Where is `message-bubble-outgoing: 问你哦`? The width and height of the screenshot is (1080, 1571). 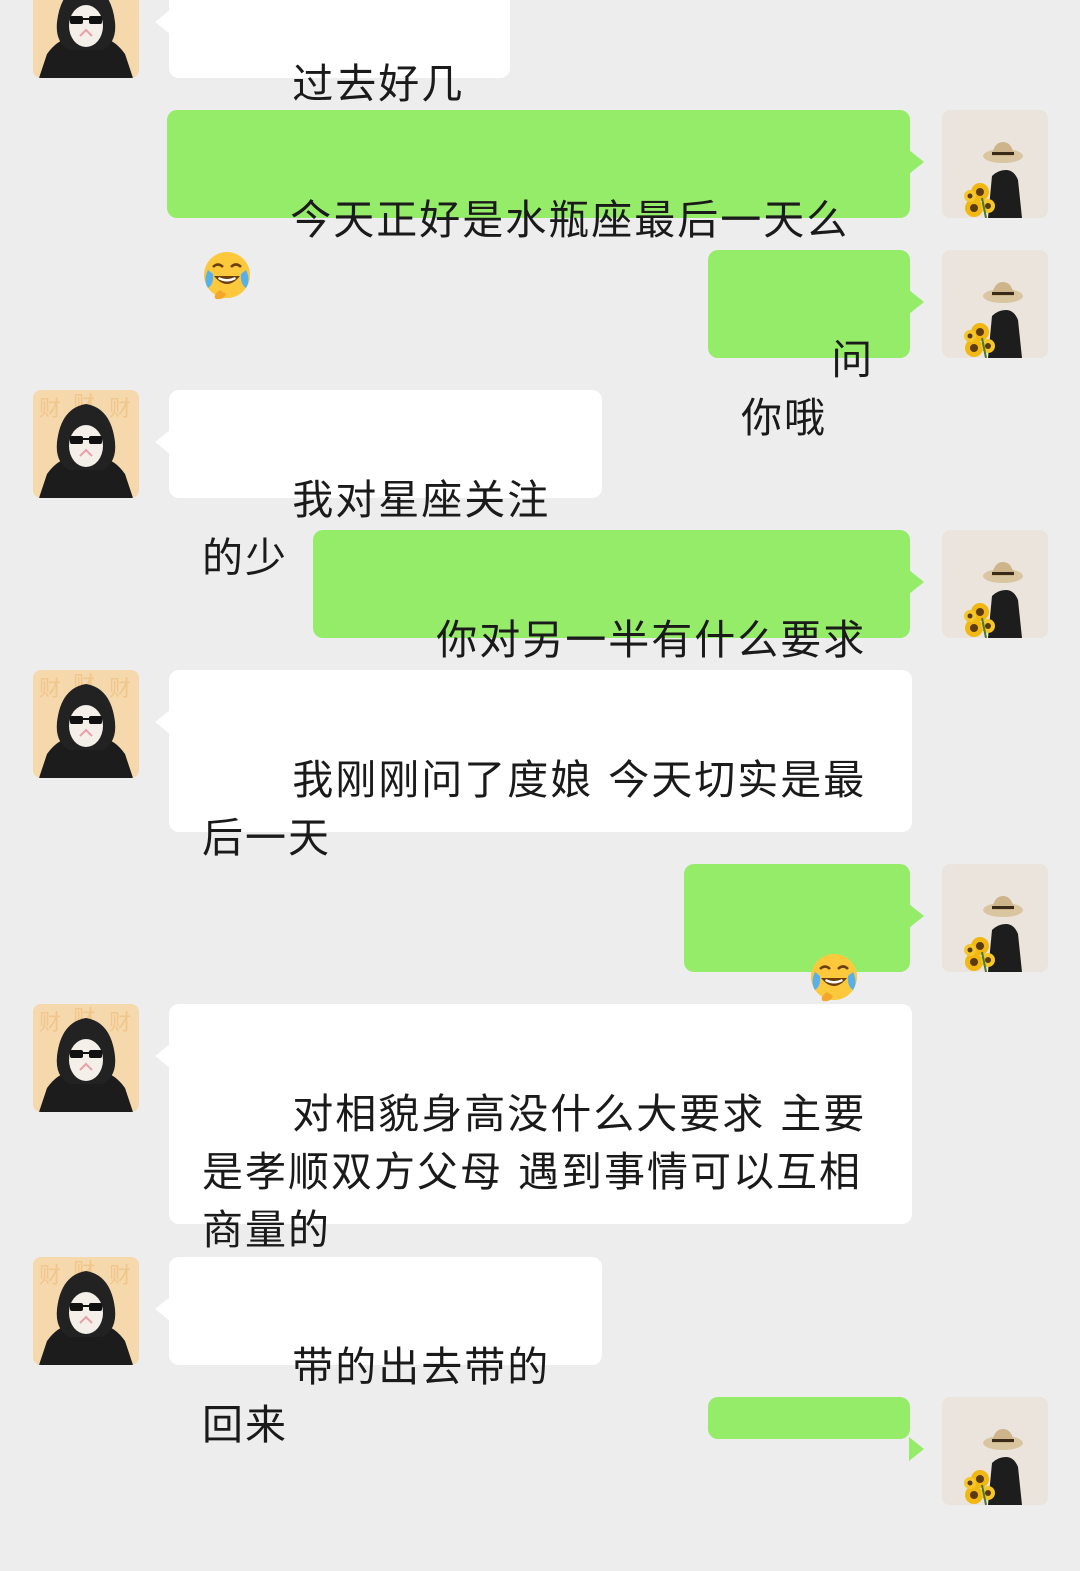
message-bubble-outgoing: 问你哦 is located at coordinates (816, 346).